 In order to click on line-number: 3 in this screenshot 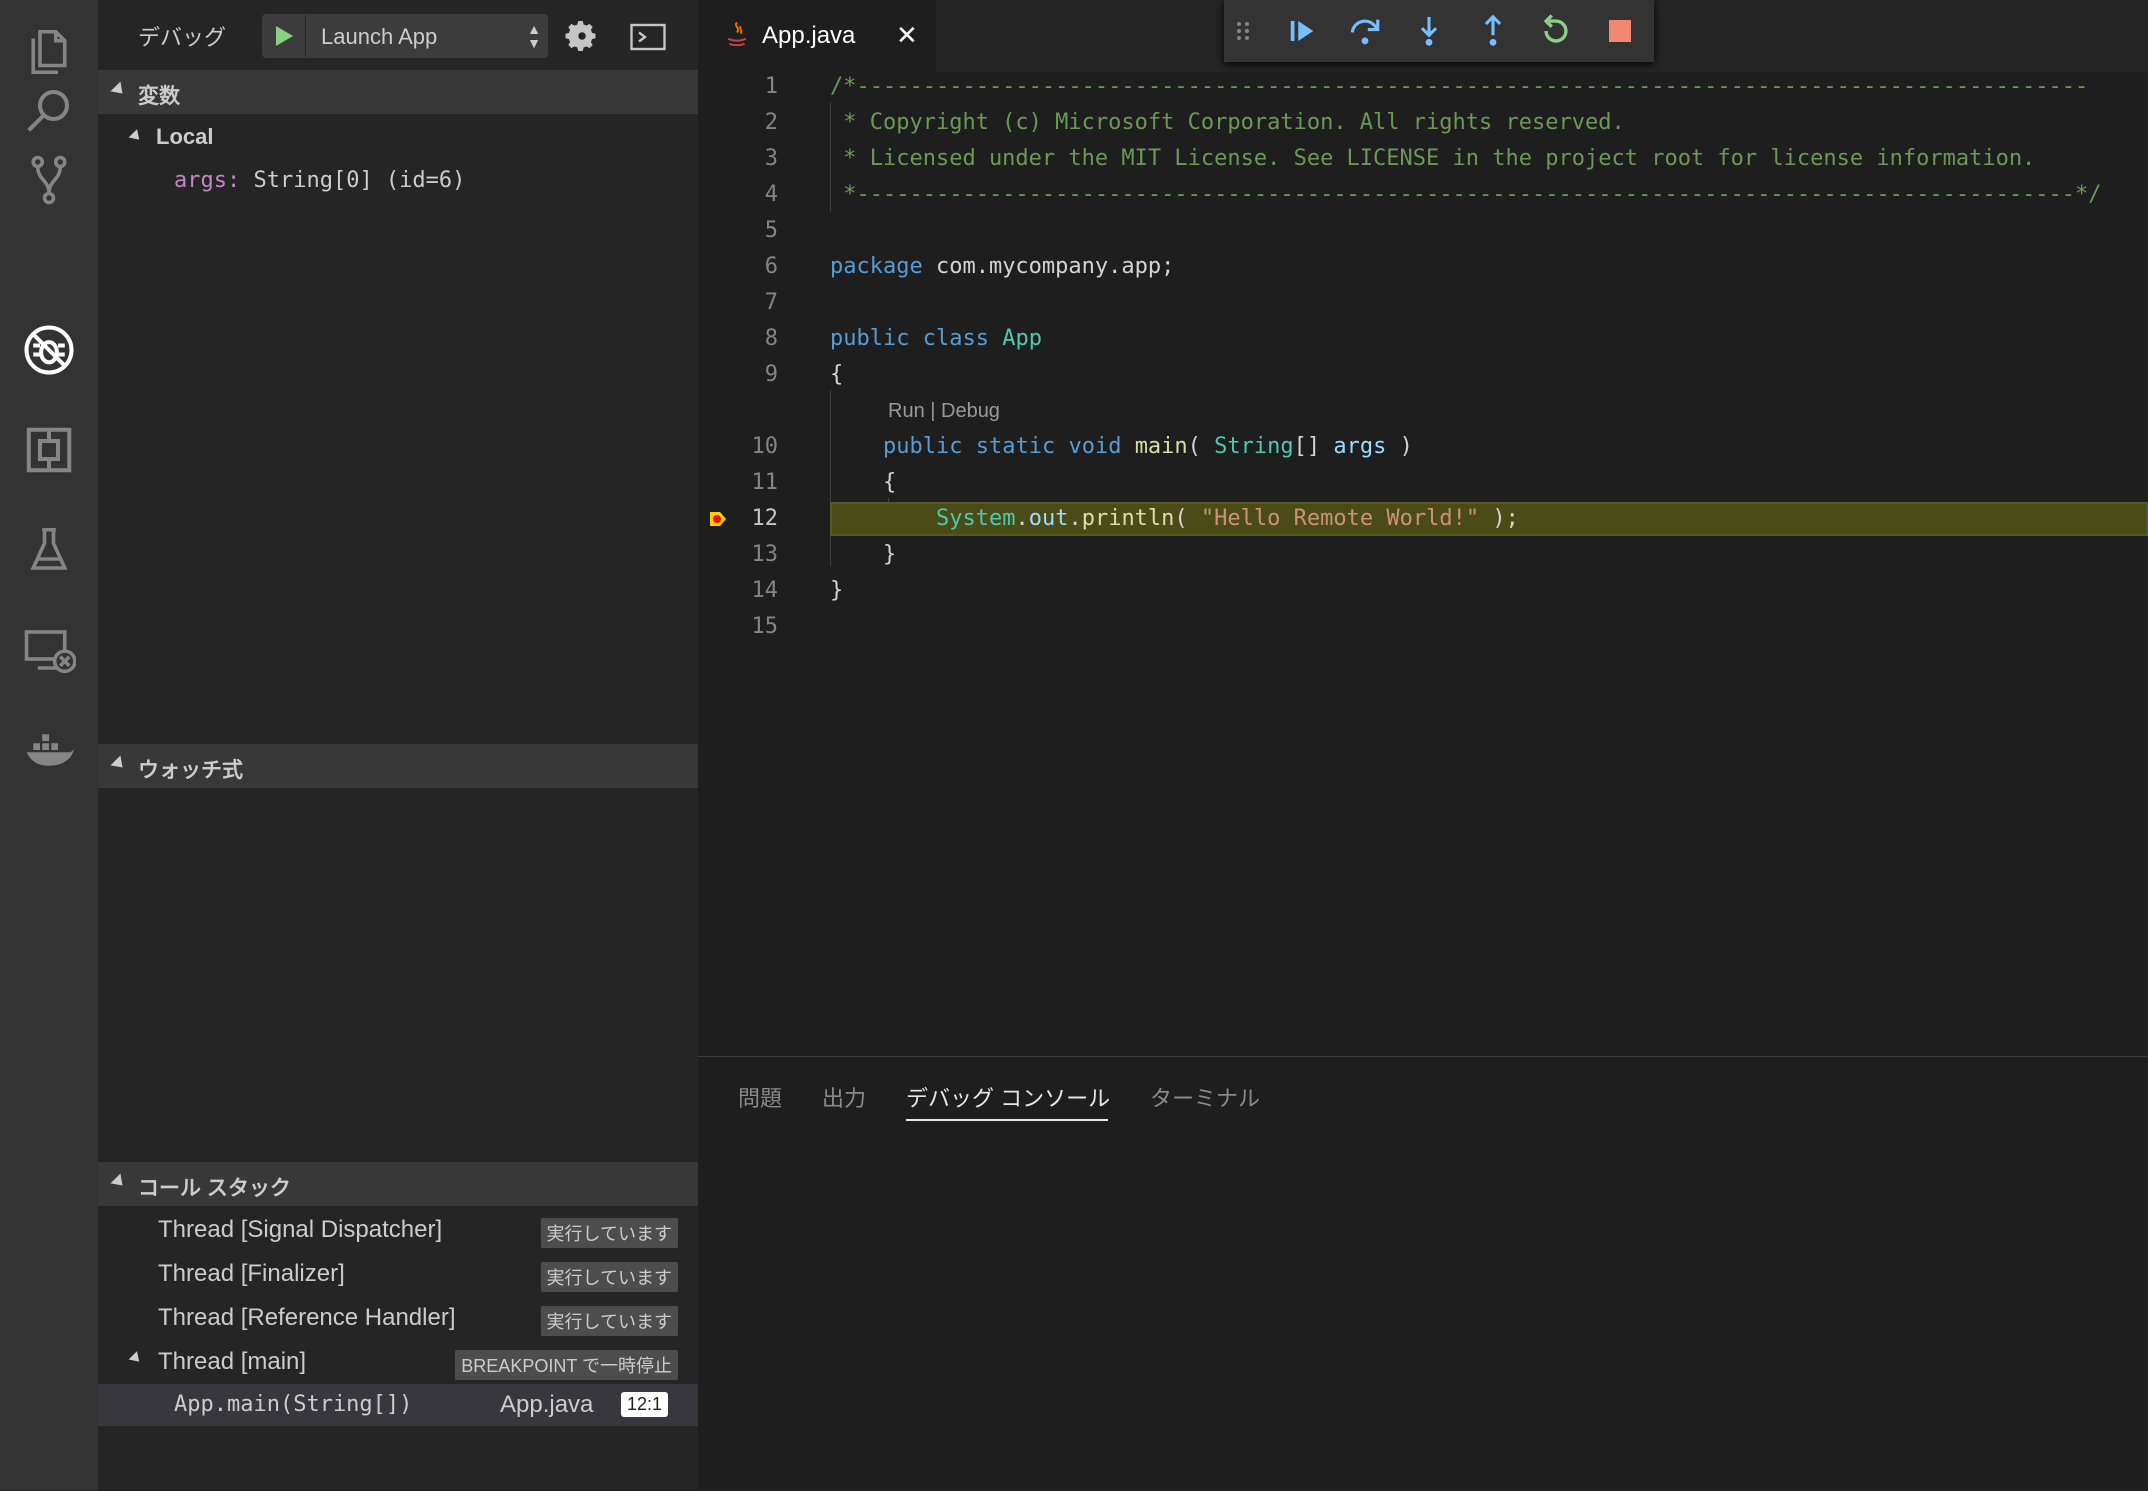, I will do `click(771, 158)`.